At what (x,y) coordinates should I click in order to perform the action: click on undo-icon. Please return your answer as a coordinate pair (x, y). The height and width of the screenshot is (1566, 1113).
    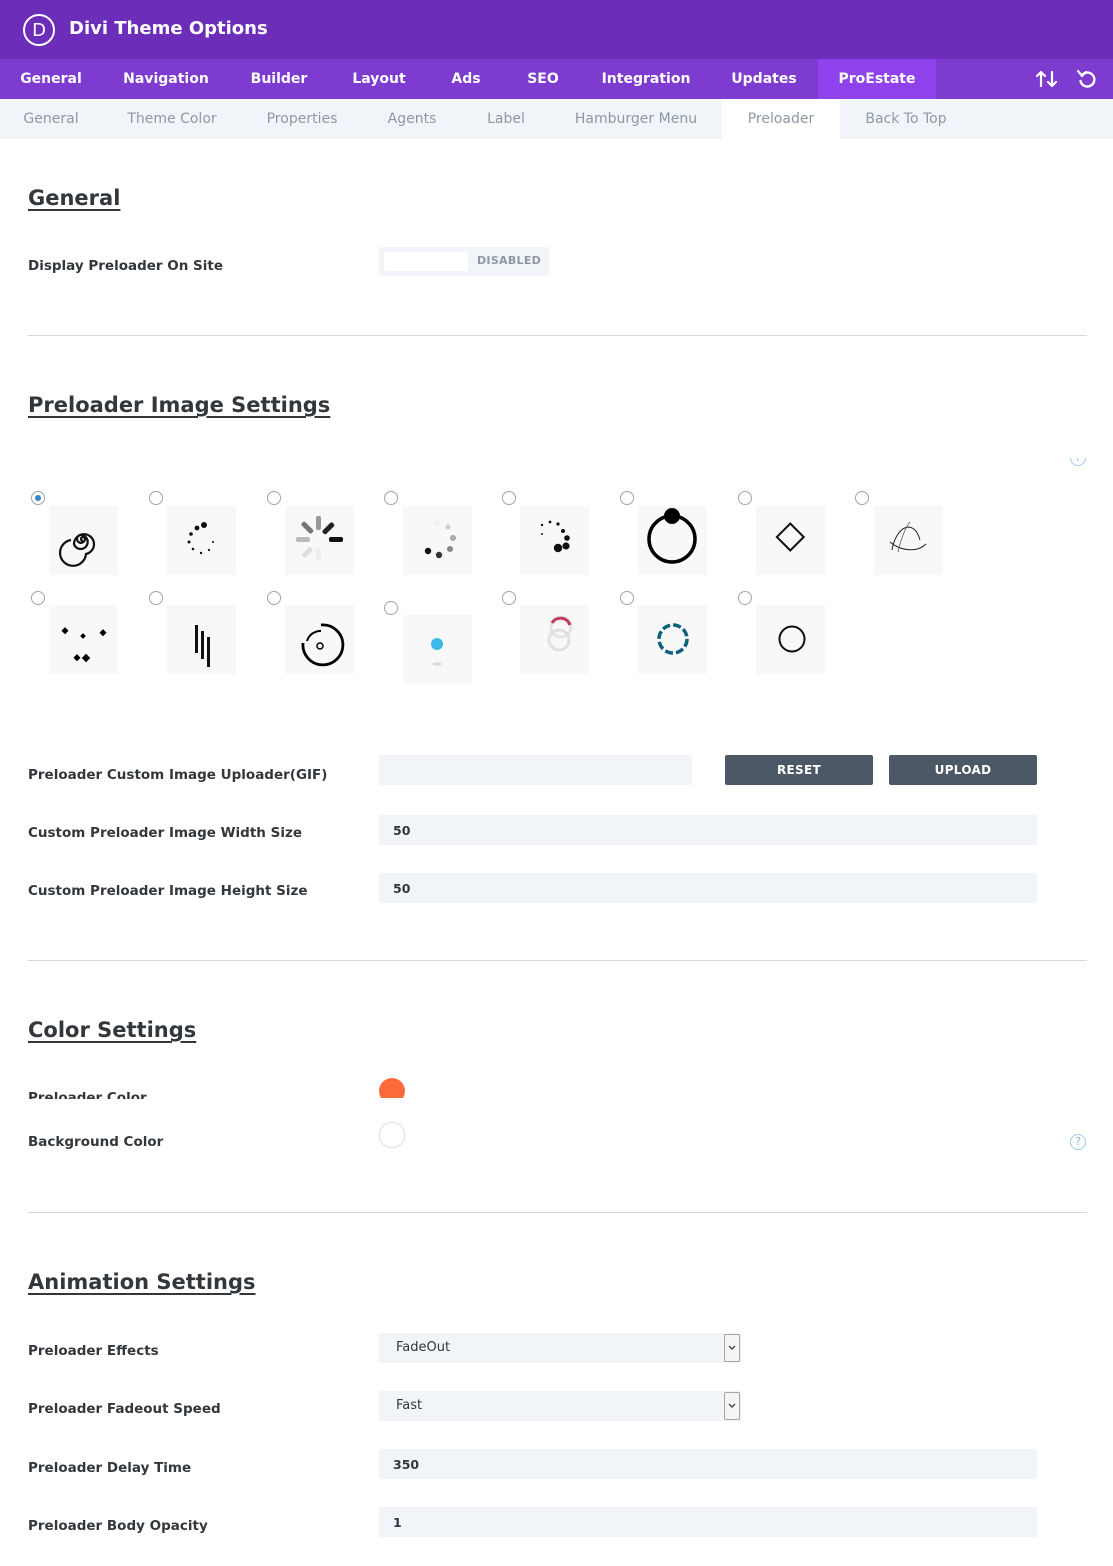
    Looking at the image, I should click on (1087, 79).